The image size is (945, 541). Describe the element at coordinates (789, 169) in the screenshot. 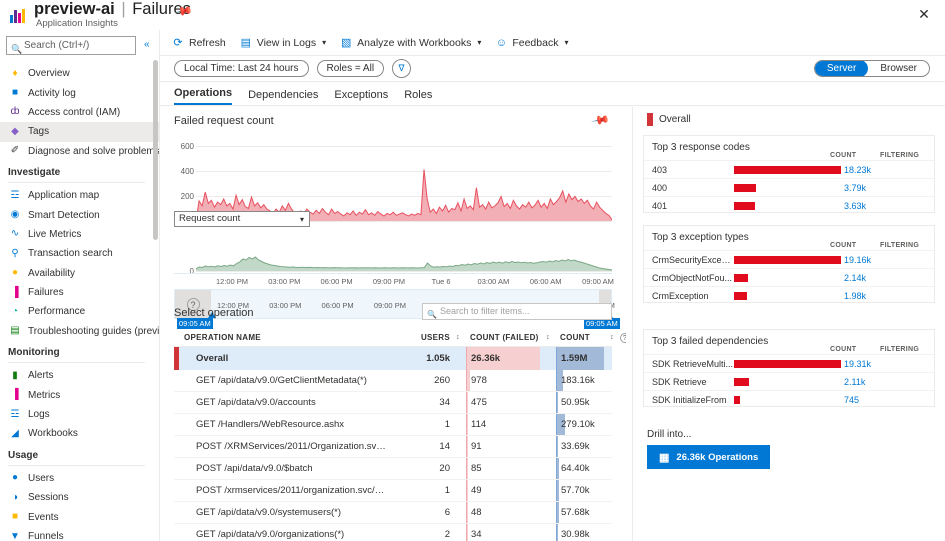

I see `list-item: 403 18.23k` at that location.